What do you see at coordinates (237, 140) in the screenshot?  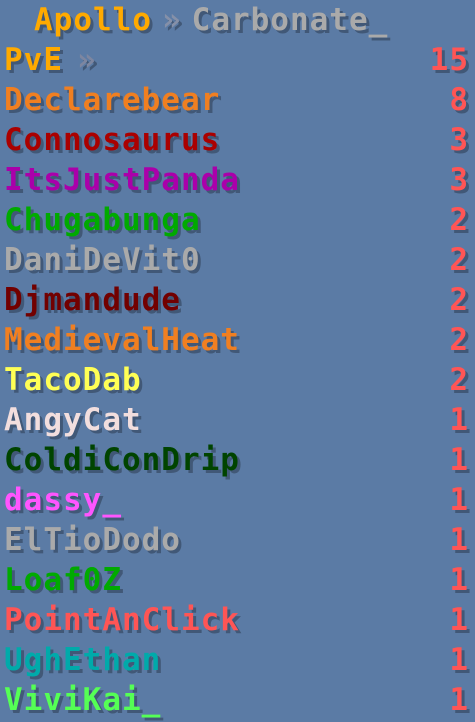 I see `player-row: Connosaurus 3` at bounding box center [237, 140].